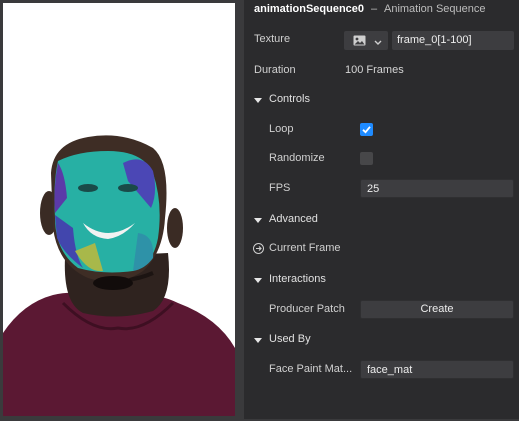 The image size is (519, 421). What do you see at coordinates (381, 159) in the screenshot?
I see `randomize-row: Randomize` at bounding box center [381, 159].